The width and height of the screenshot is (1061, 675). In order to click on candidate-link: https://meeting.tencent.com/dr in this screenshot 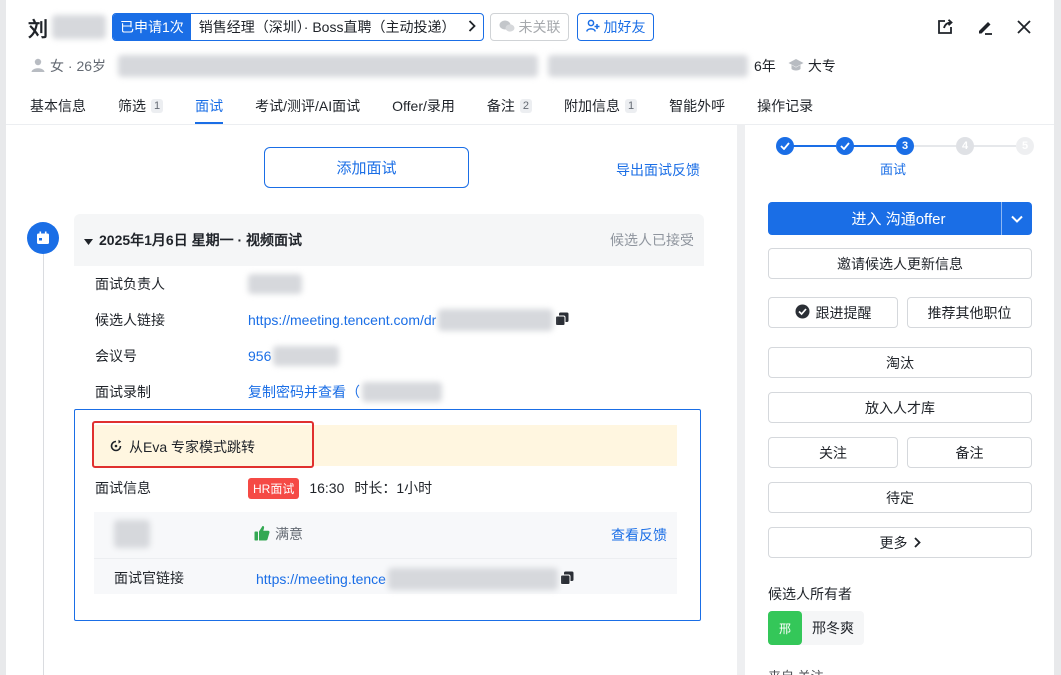, I will do `click(408, 320)`.